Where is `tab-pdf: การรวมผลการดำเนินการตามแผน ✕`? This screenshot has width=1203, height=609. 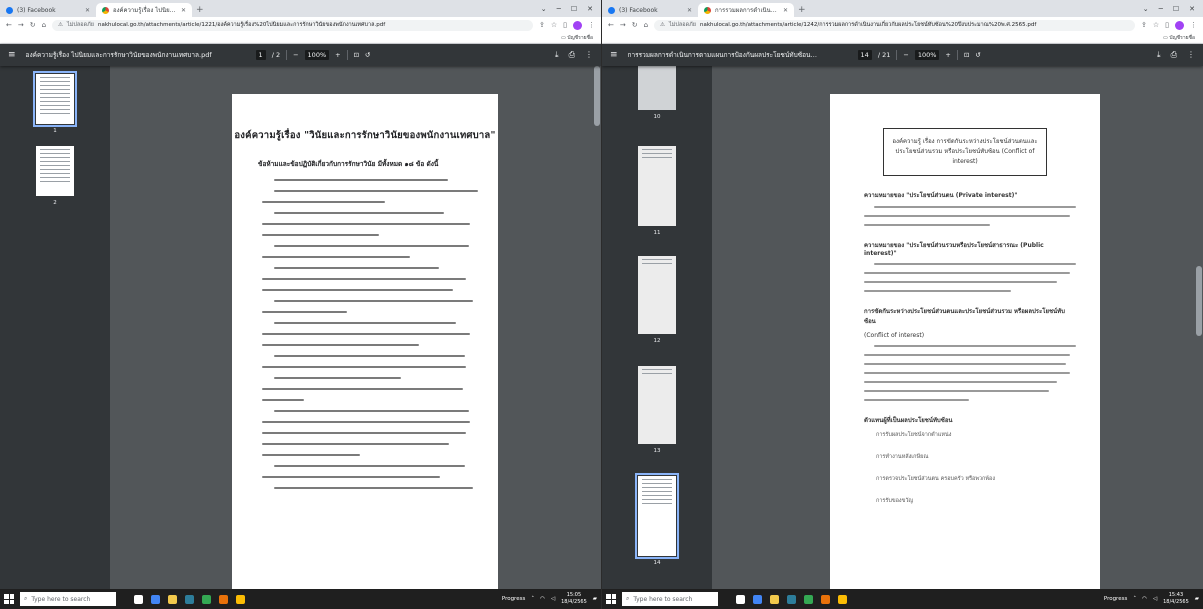 tab-pdf: การรวมผลการดำเนินการตามแผน ✕ is located at coordinates (746, 10).